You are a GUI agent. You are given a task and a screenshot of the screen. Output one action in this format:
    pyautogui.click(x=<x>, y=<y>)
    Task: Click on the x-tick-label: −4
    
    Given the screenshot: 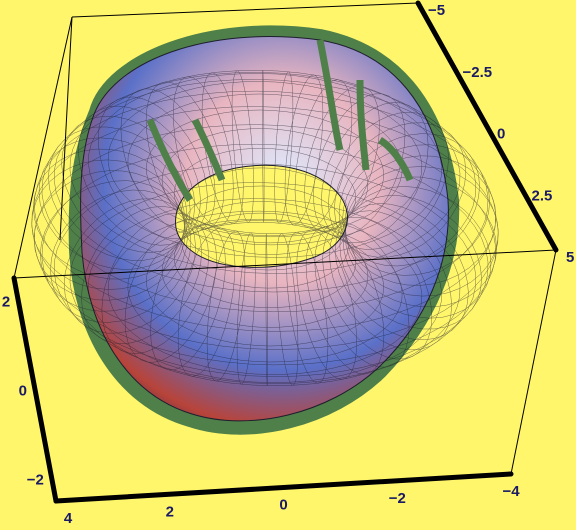 What is the action you would take?
    pyautogui.click(x=511, y=491)
    